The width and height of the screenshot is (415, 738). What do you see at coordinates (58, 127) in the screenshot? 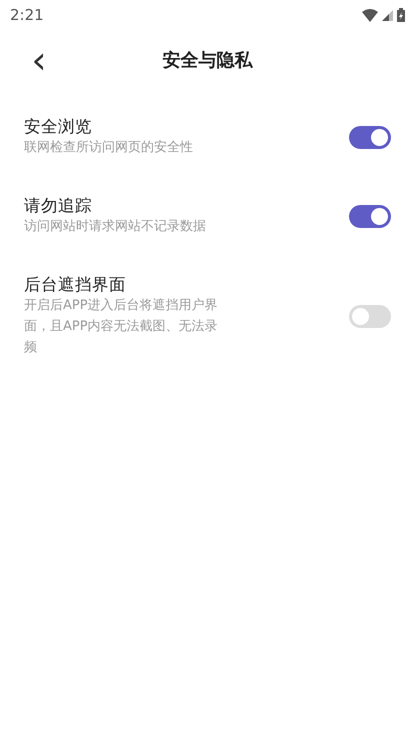
I see `setting-title: 安全浏览` at bounding box center [58, 127].